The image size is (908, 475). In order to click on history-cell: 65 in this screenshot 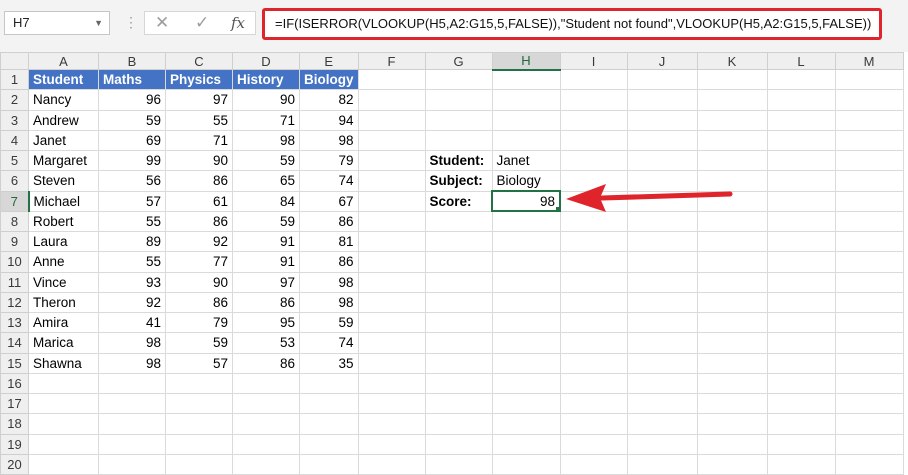, I will do `click(266, 181)`.